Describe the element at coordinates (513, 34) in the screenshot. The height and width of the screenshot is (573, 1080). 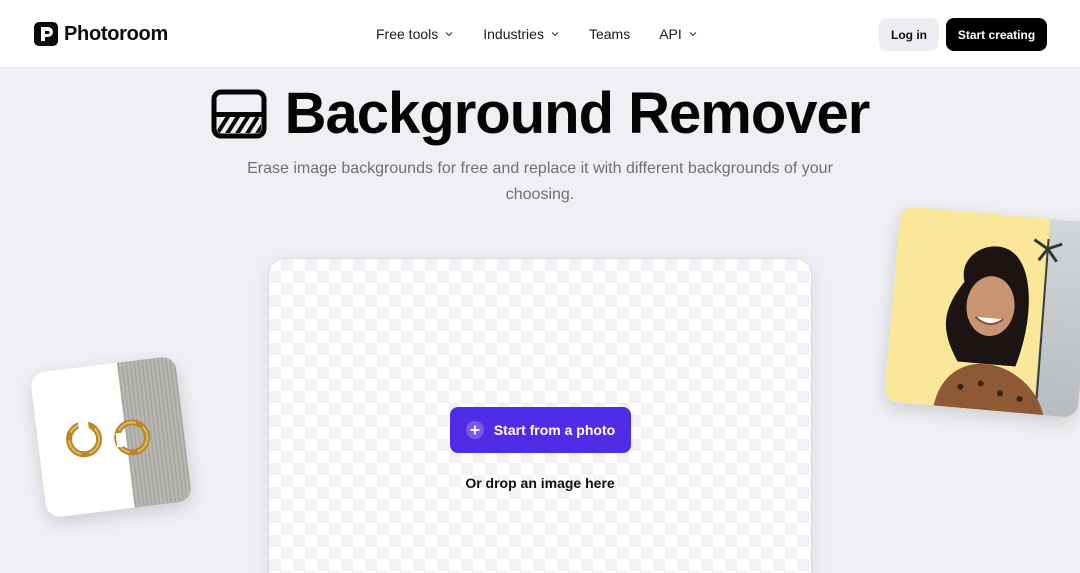
I see `nav-item-label: Industries` at that location.